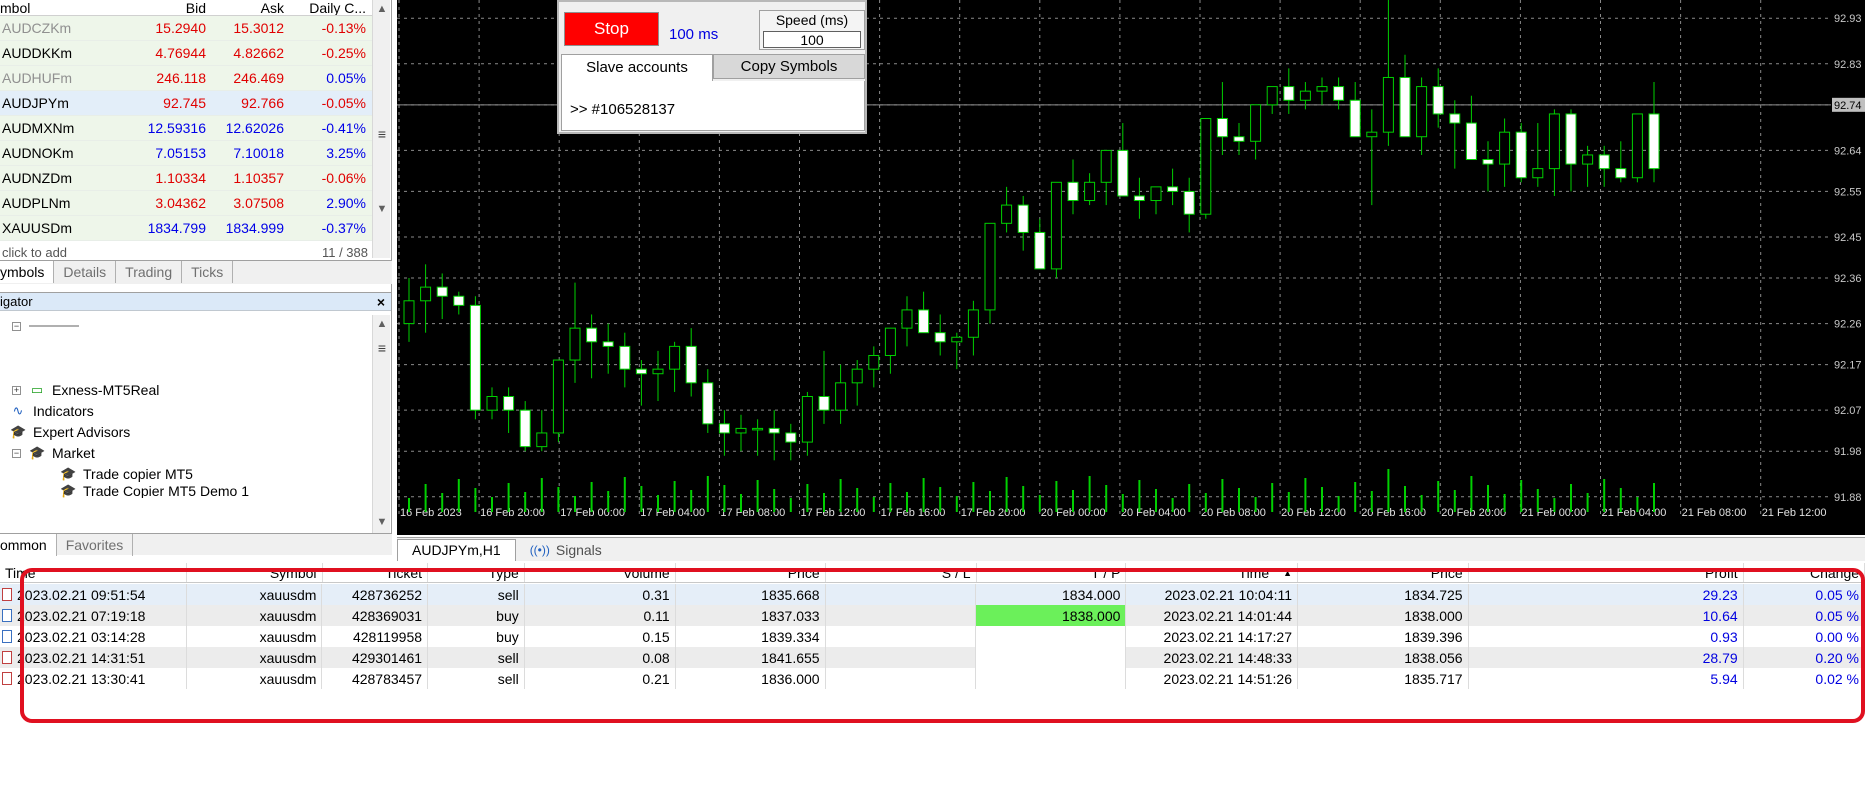 The width and height of the screenshot is (1865, 801). What do you see at coordinates (186, 252) in the screenshot?
I see `market-watch-footer: click to add 11 / 388` at bounding box center [186, 252].